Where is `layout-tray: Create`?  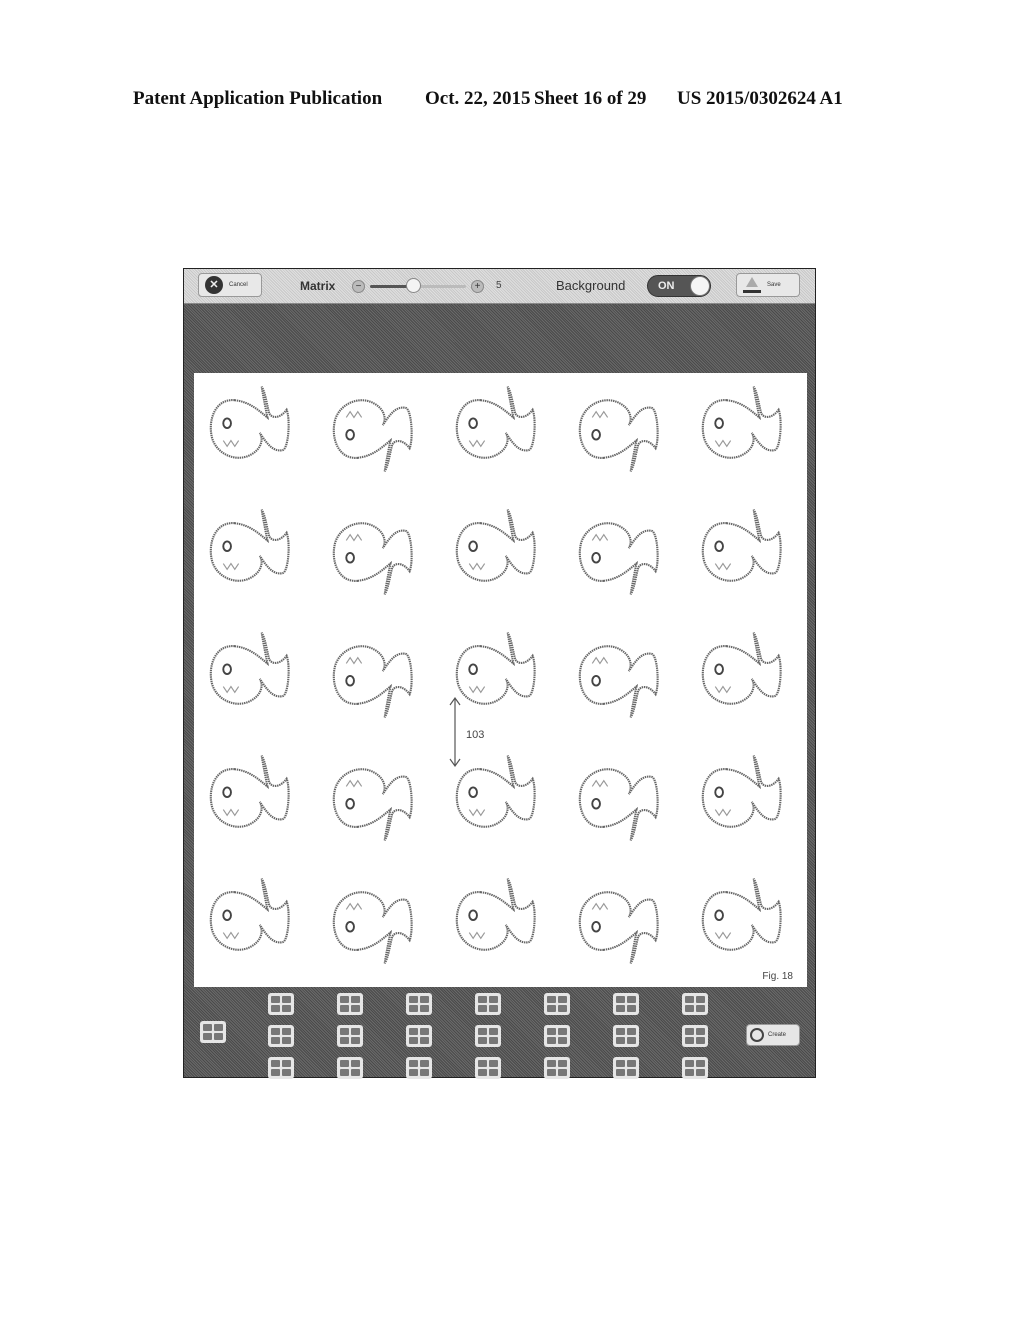 layout-tray: Create is located at coordinates (499, 1033).